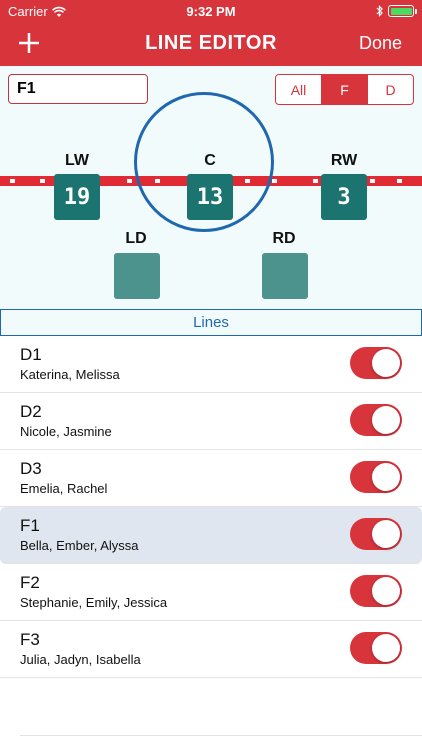  I want to click on line-name: F2, so click(30, 582).